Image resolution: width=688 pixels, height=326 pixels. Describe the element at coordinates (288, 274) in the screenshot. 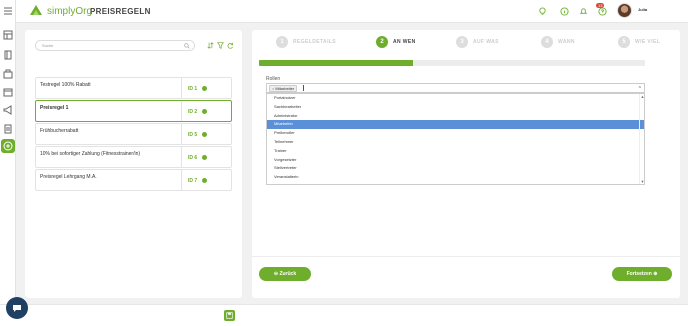

I see `back-label: Zurück` at that location.